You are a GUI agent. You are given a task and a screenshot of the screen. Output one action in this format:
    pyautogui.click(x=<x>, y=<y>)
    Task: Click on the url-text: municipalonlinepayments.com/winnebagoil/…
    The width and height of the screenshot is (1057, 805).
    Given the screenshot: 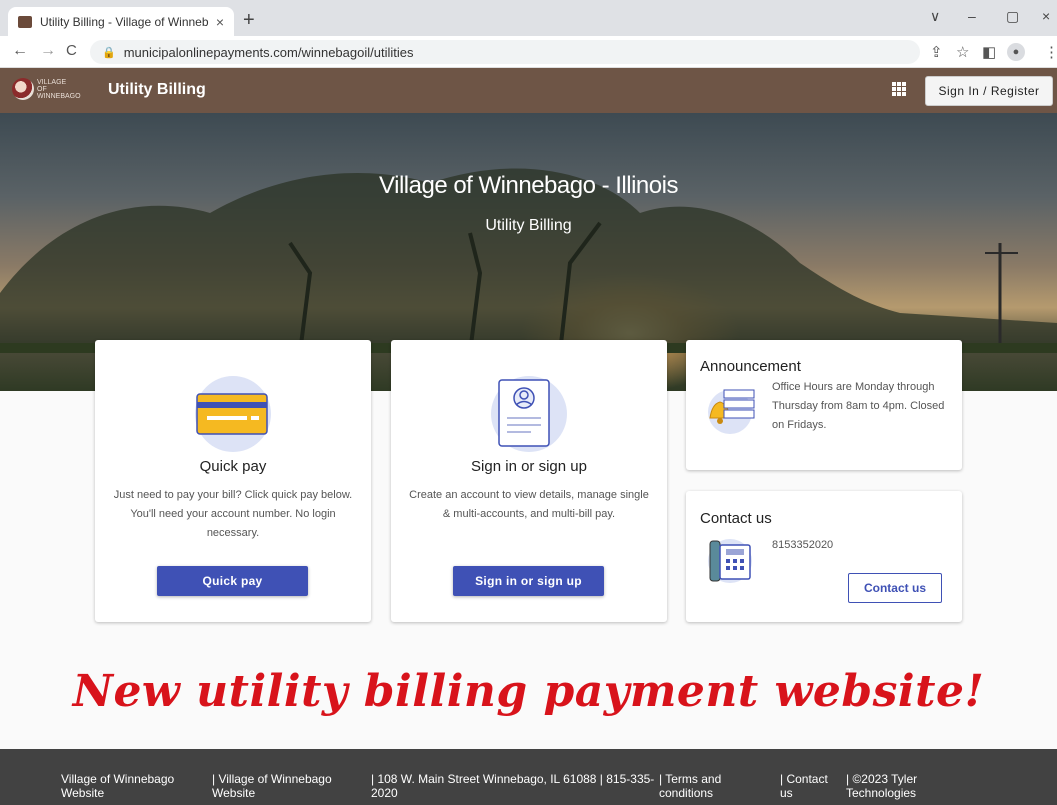 What is the action you would take?
    pyautogui.click(x=268, y=52)
    